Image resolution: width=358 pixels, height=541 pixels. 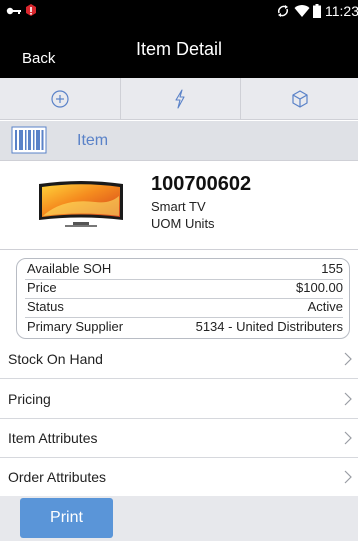 I want to click on nav-item-stock-on-hand: Stock On Hand, so click(x=179, y=359).